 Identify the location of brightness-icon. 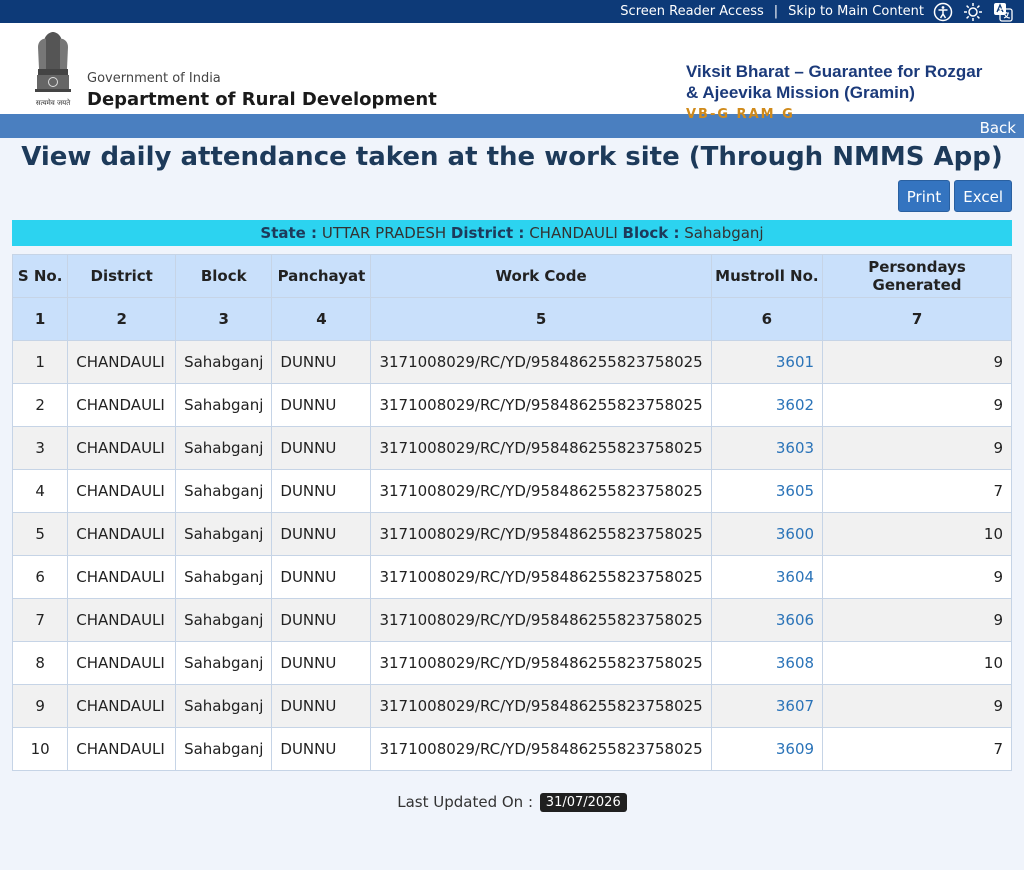
(973, 12).